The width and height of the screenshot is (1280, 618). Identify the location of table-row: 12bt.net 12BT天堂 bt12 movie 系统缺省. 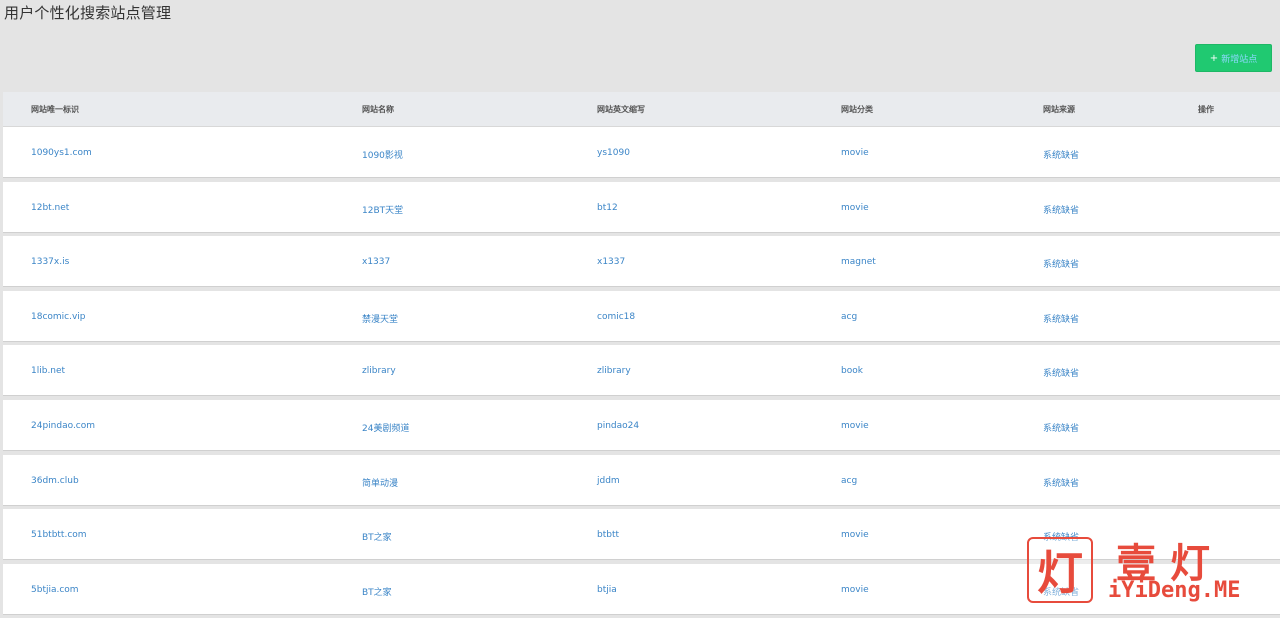
(641, 207).